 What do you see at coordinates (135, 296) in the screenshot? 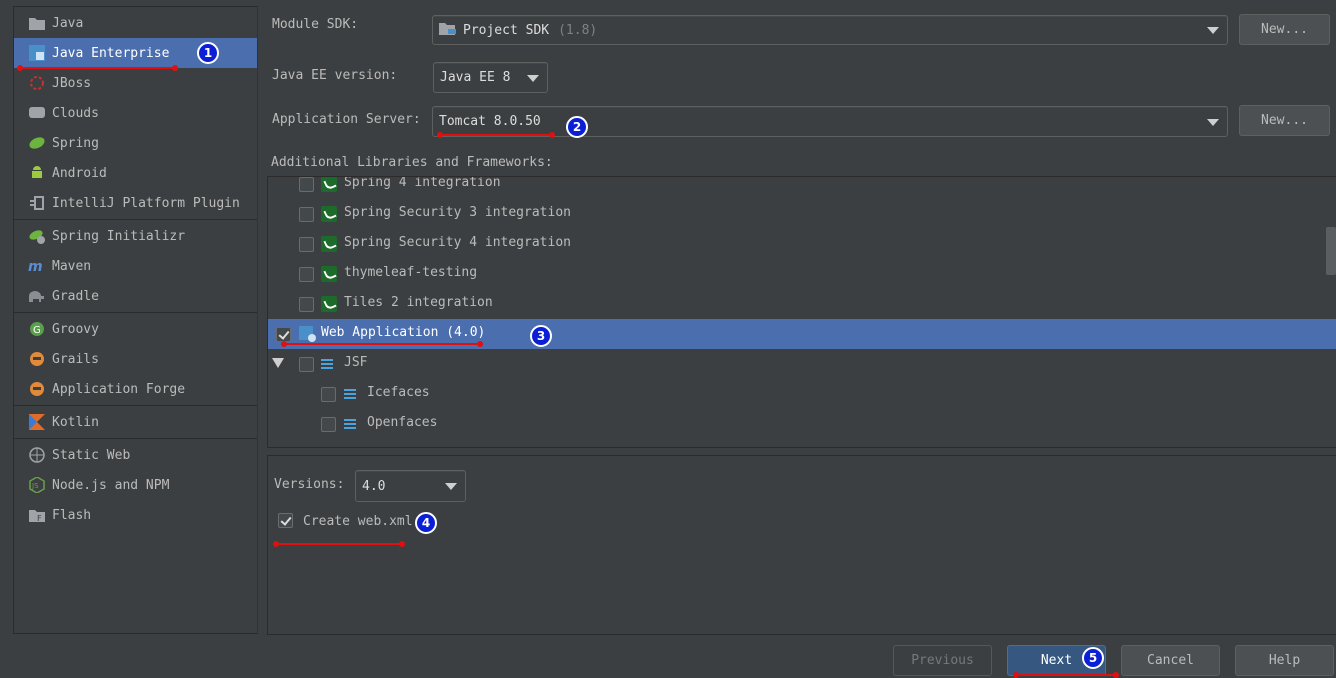
I see `sidebar-item-gradle: Gradle` at bounding box center [135, 296].